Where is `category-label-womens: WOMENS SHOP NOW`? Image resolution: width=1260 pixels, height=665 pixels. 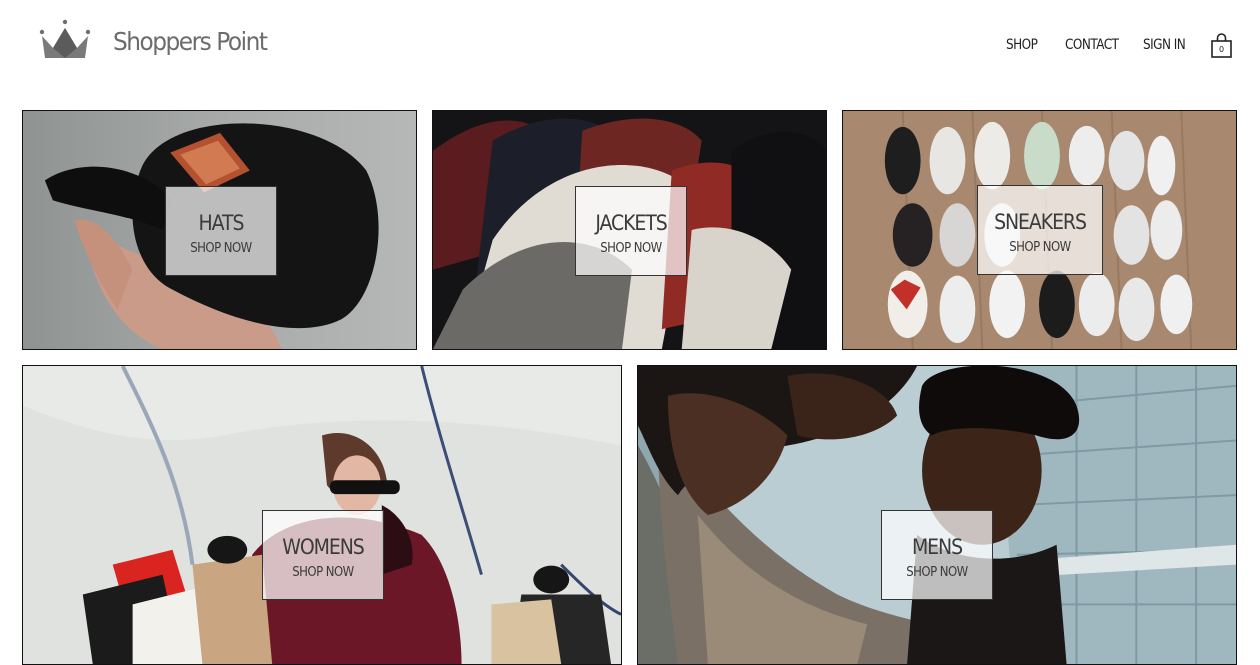
category-label-womens: WOMENS SHOP NOW is located at coordinates (323, 555).